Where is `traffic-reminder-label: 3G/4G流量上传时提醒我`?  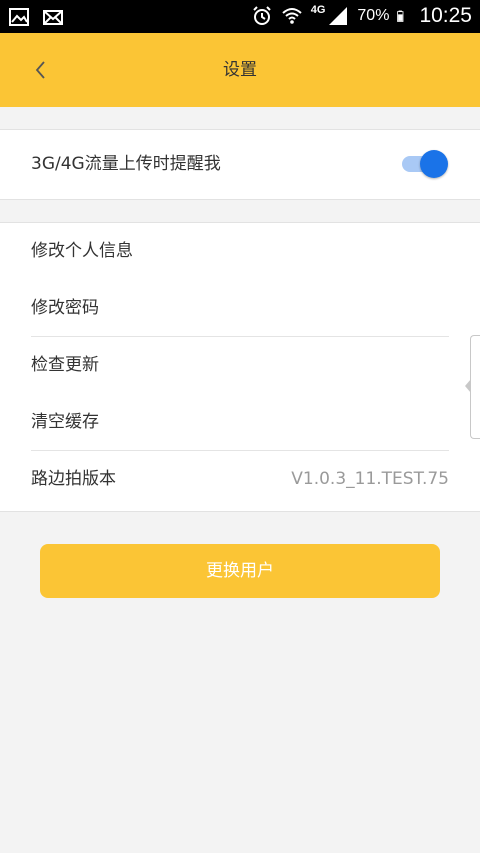 traffic-reminder-label: 3G/4G流量上传时提醒我 is located at coordinates (126, 164).